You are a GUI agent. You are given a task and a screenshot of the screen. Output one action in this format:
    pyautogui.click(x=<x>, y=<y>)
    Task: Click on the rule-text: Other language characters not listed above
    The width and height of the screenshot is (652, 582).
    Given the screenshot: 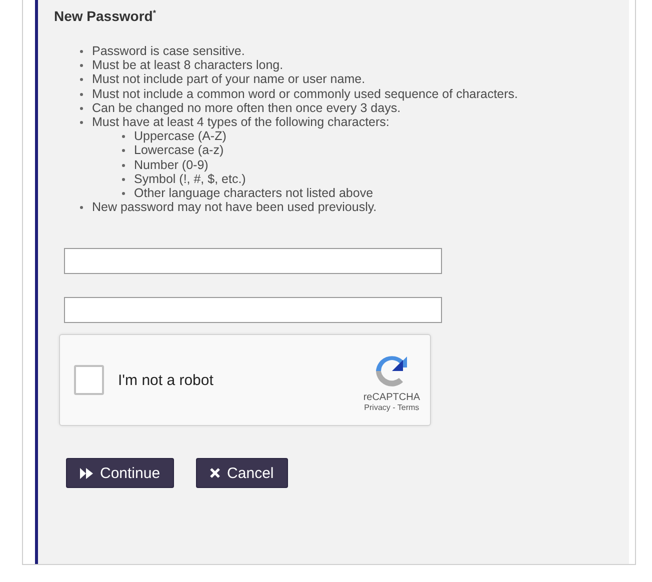 What is the action you would take?
    pyautogui.click(x=254, y=193)
    